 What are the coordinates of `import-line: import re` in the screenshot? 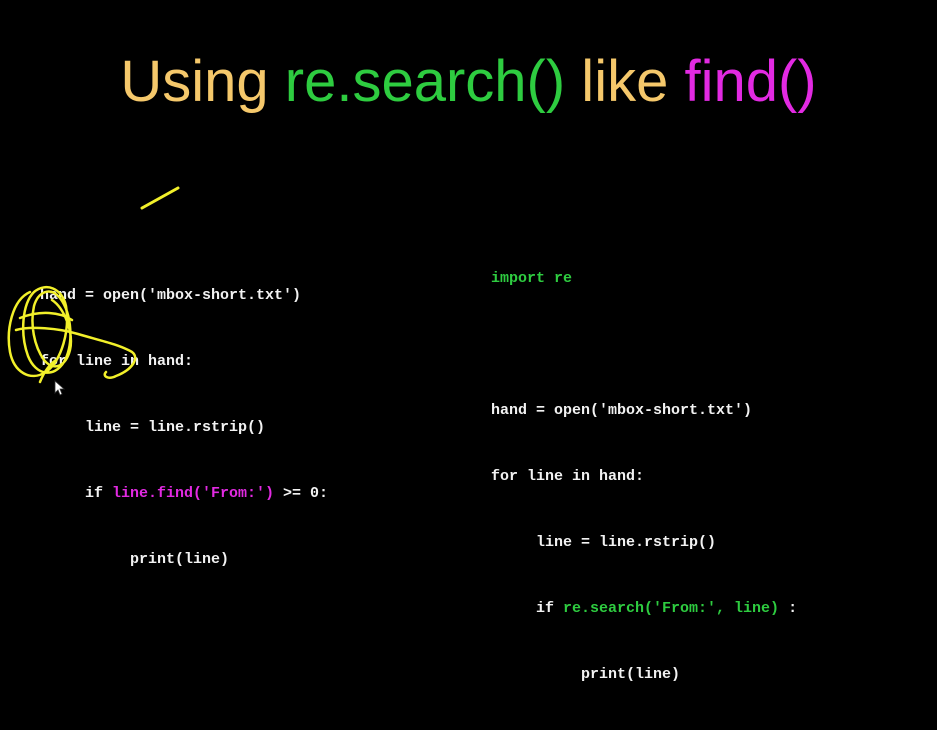 It's located at (532, 278).